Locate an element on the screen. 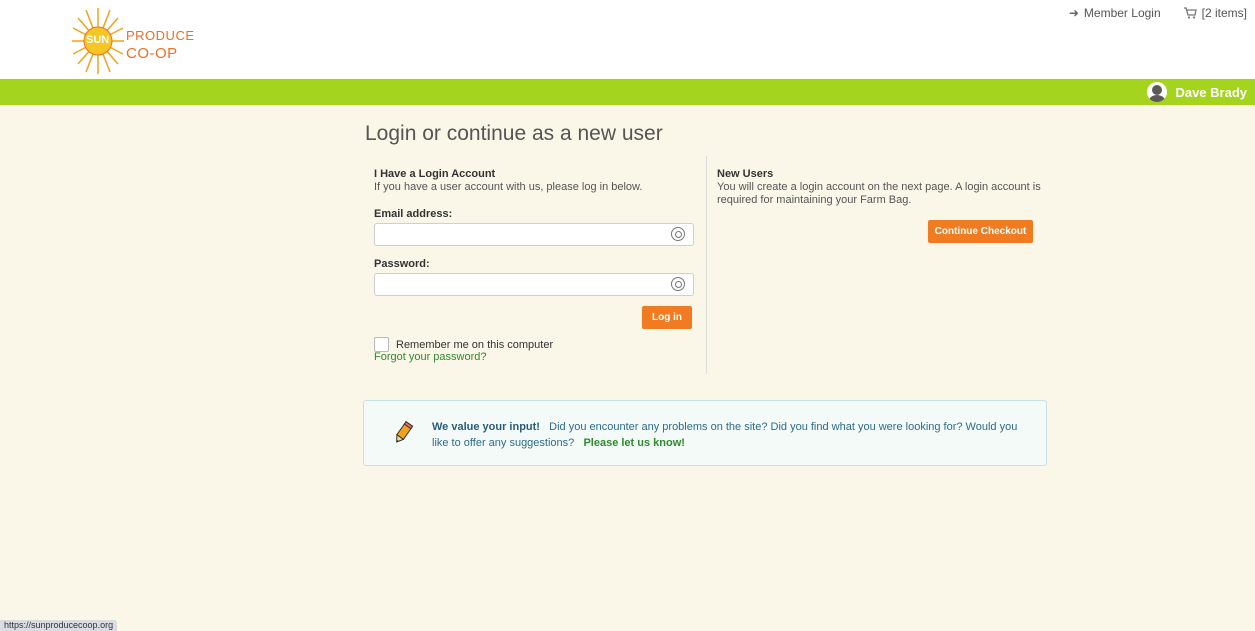  feedback-link: Please let us know! is located at coordinates (633, 443).